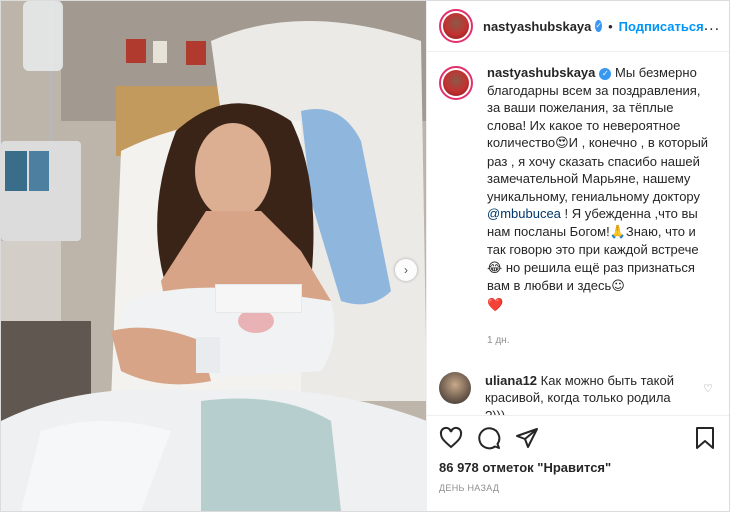  I want to click on caption-age: 1 дн., so click(599, 341).